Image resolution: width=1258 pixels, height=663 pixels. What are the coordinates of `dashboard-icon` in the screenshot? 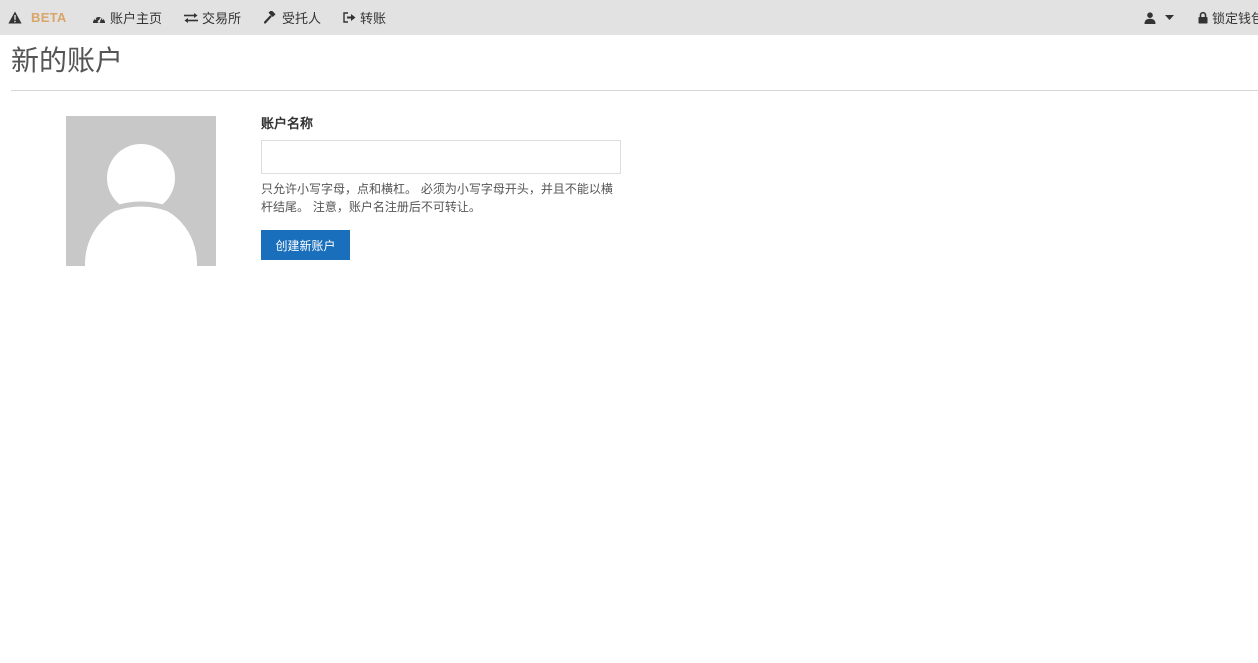 It's located at (99, 18).